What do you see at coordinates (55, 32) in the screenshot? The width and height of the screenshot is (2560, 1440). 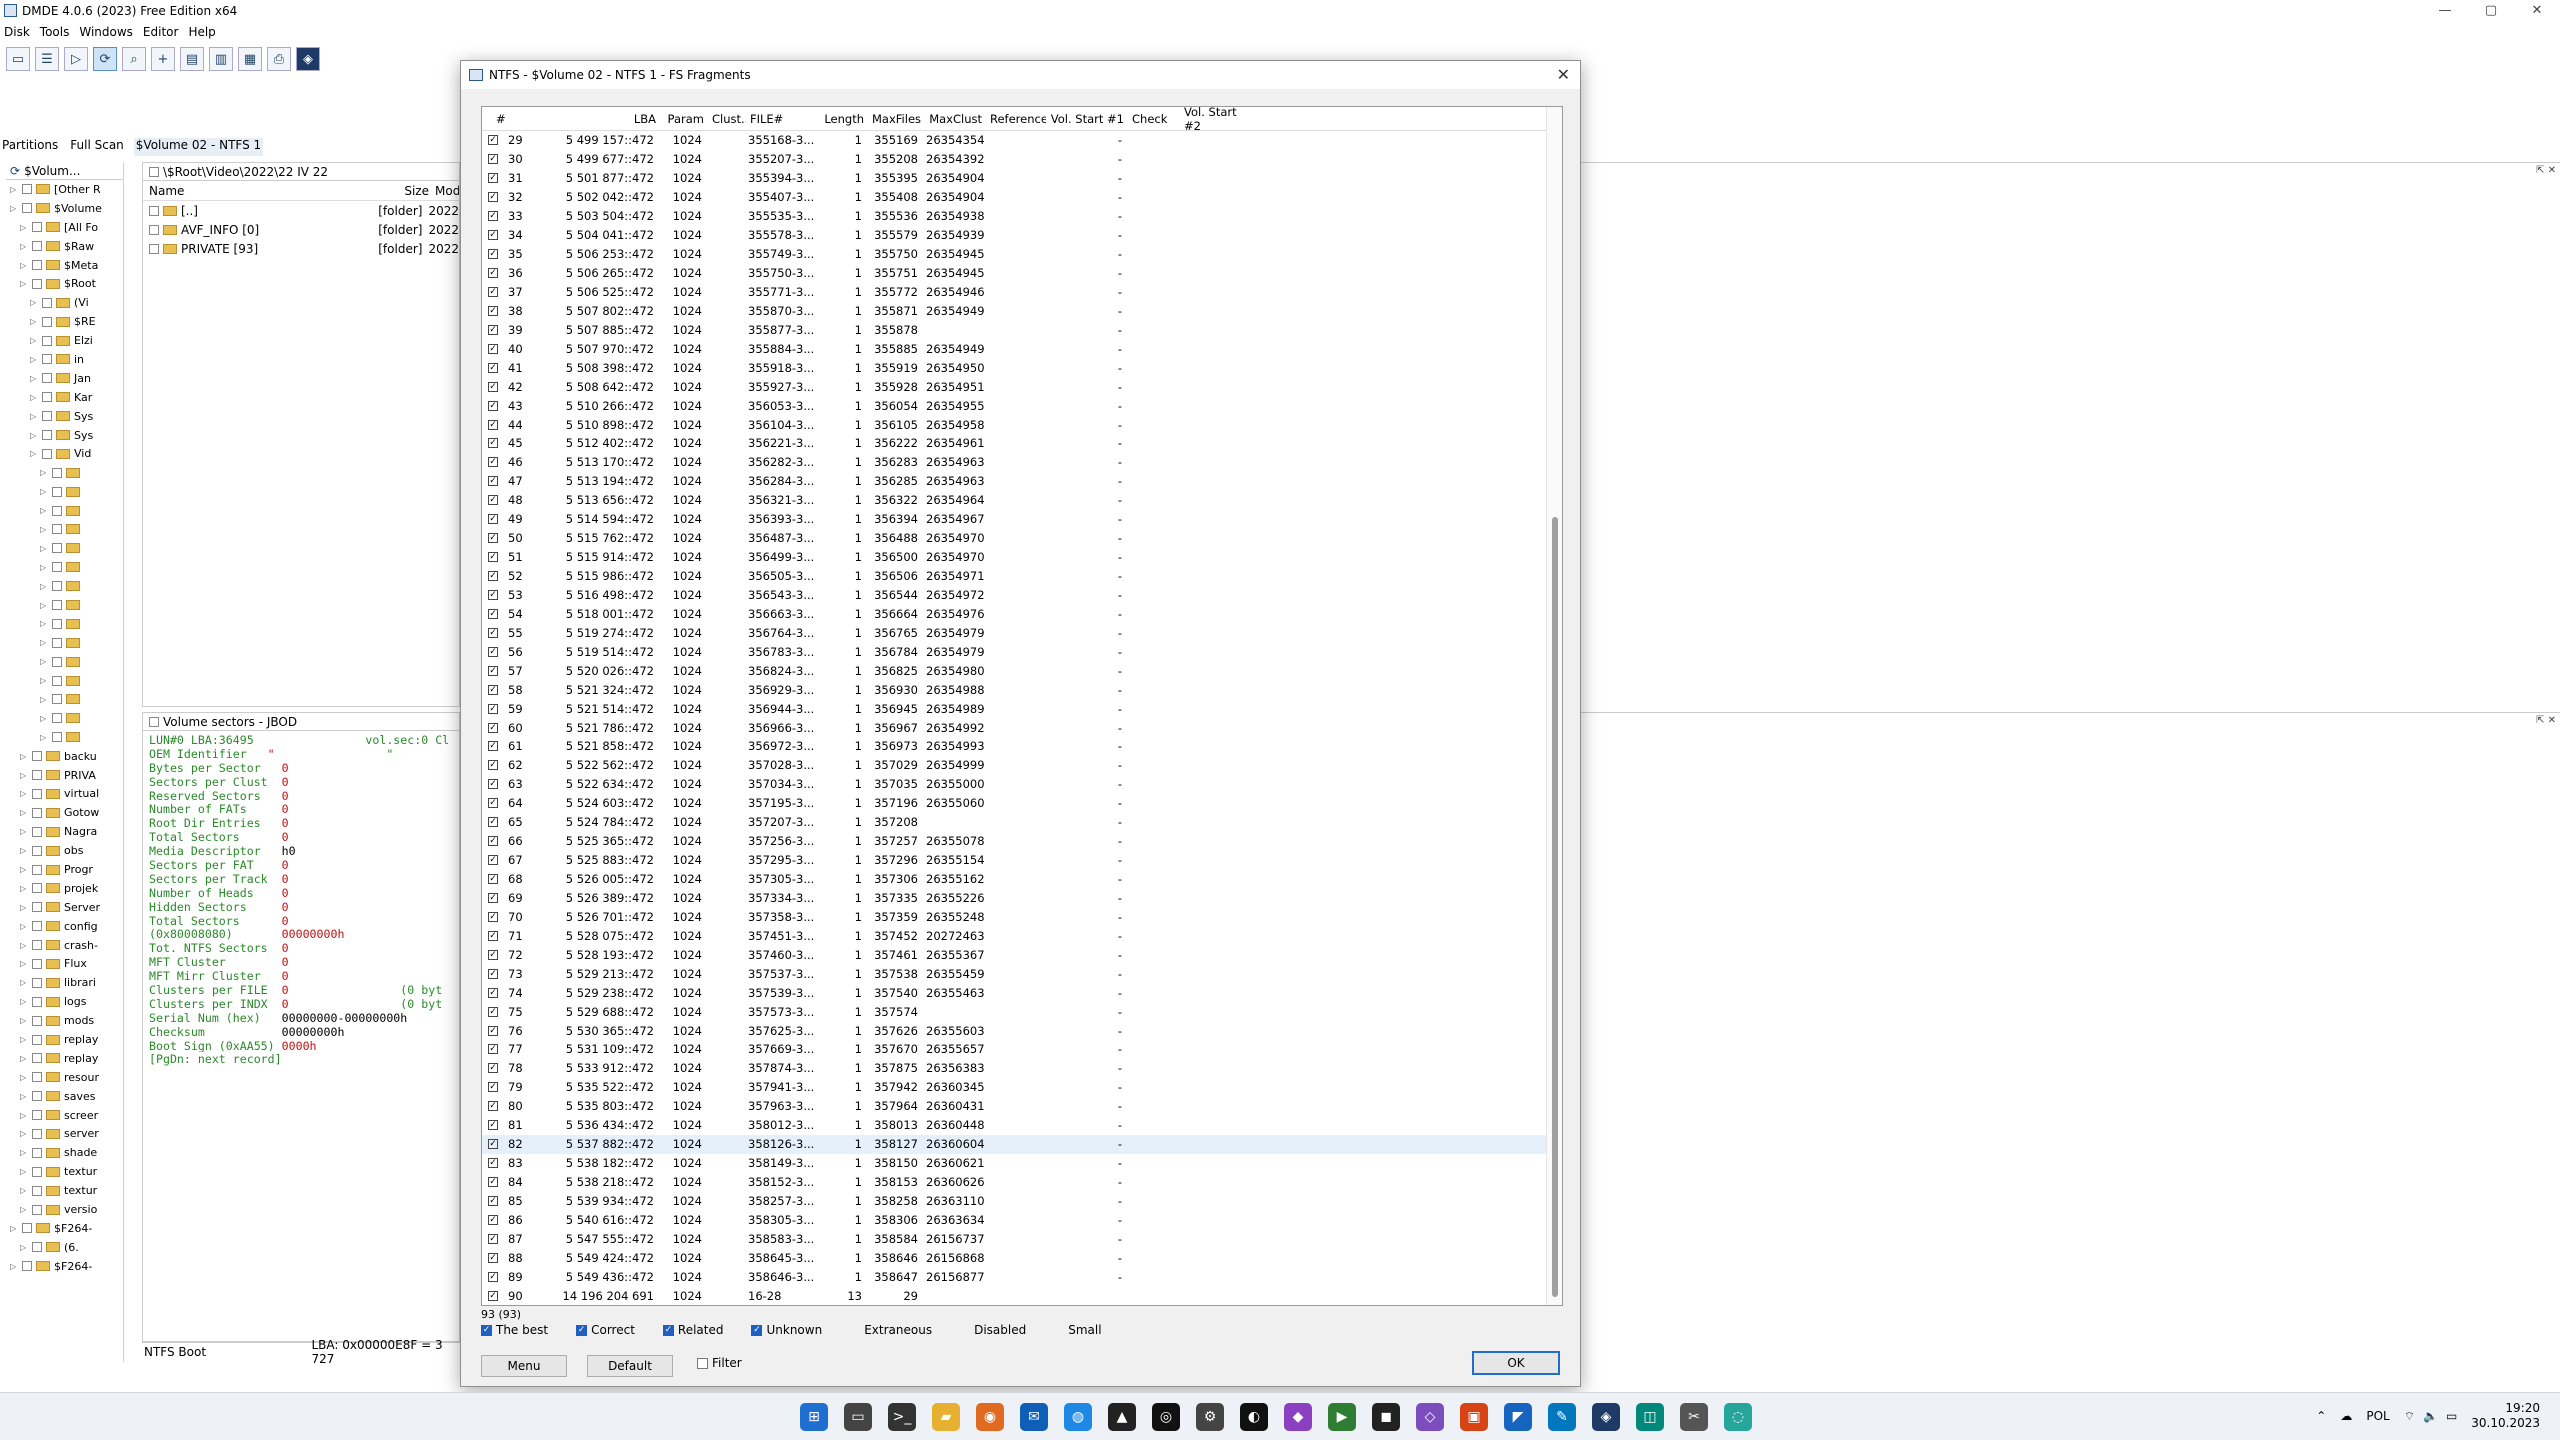 I see `menu-item: Tools` at bounding box center [55, 32].